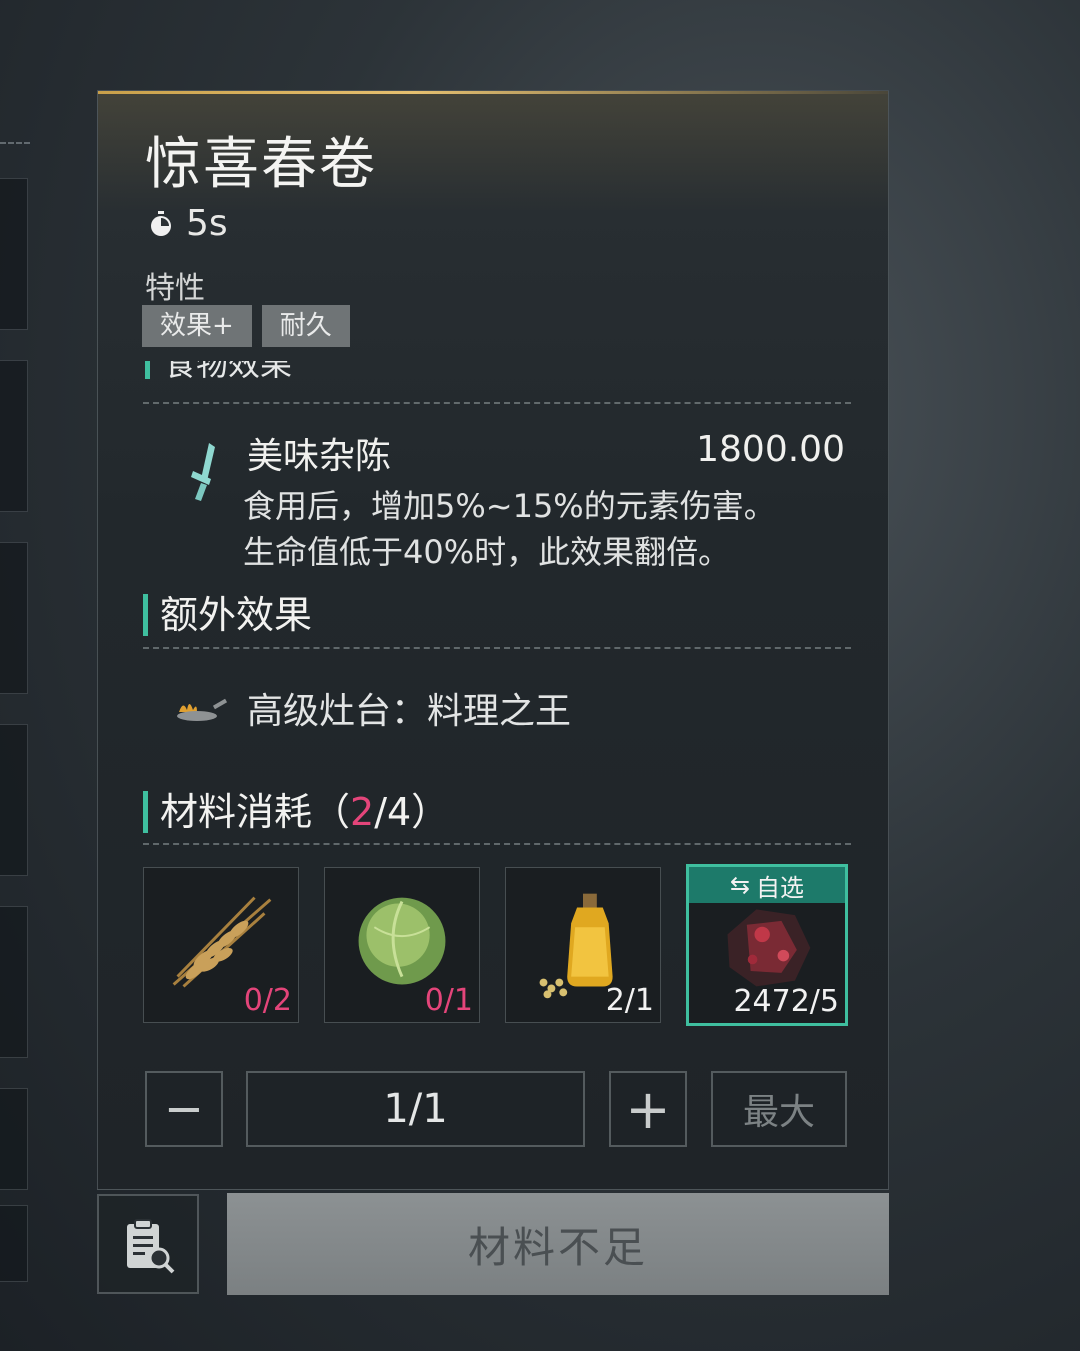 This screenshot has width=1080, height=1351. What do you see at coordinates (415, 1109) in the screenshot?
I see `quantity-display: 1/1` at bounding box center [415, 1109].